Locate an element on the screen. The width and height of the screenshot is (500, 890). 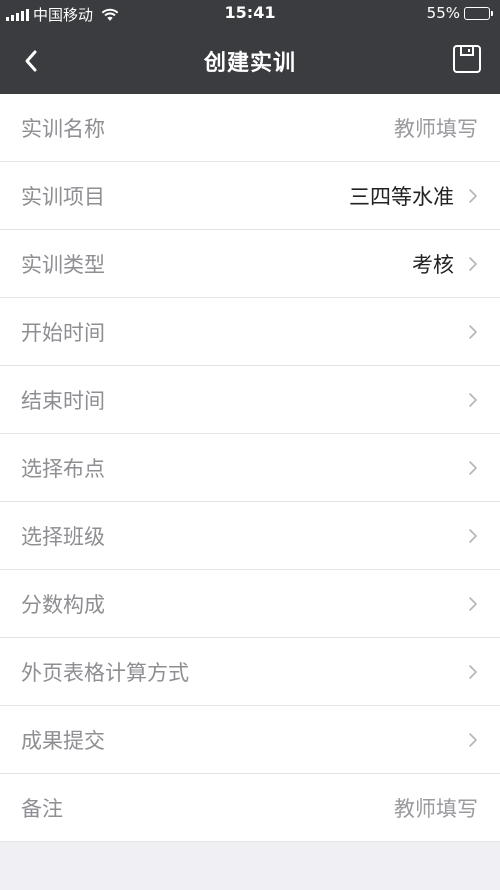
form-row-label: 开始时间 is located at coordinates (63, 332).